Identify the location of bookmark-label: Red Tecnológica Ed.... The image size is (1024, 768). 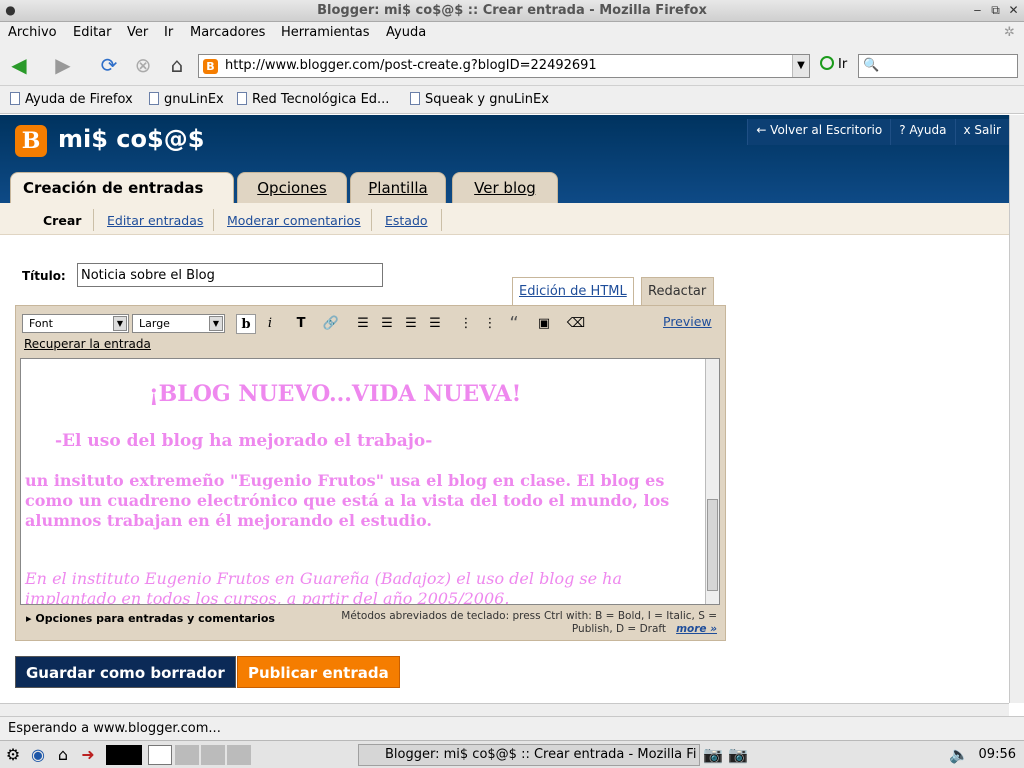
(321, 99).